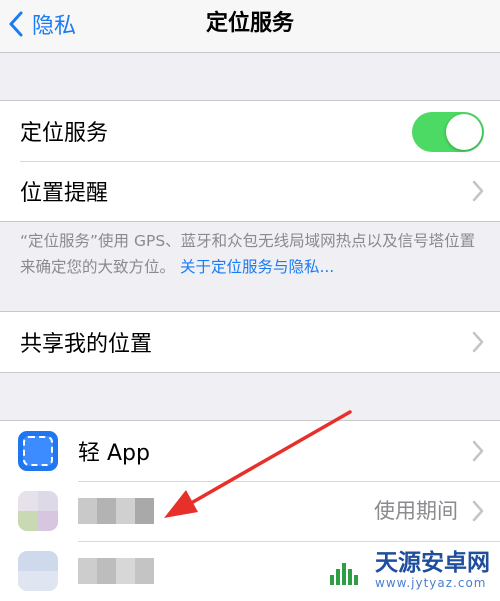 The image size is (500, 601). What do you see at coordinates (64, 133) in the screenshot?
I see `location-services-label: 定位服务` at bounding box center [64, 133].